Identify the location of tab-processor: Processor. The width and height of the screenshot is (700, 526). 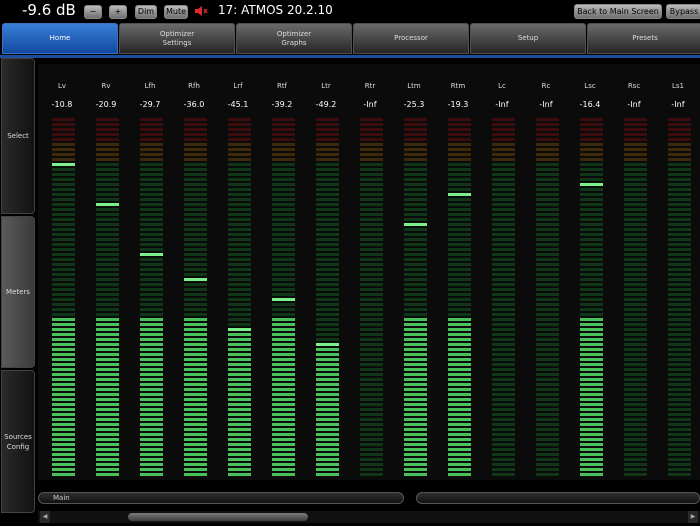
(411, 38).